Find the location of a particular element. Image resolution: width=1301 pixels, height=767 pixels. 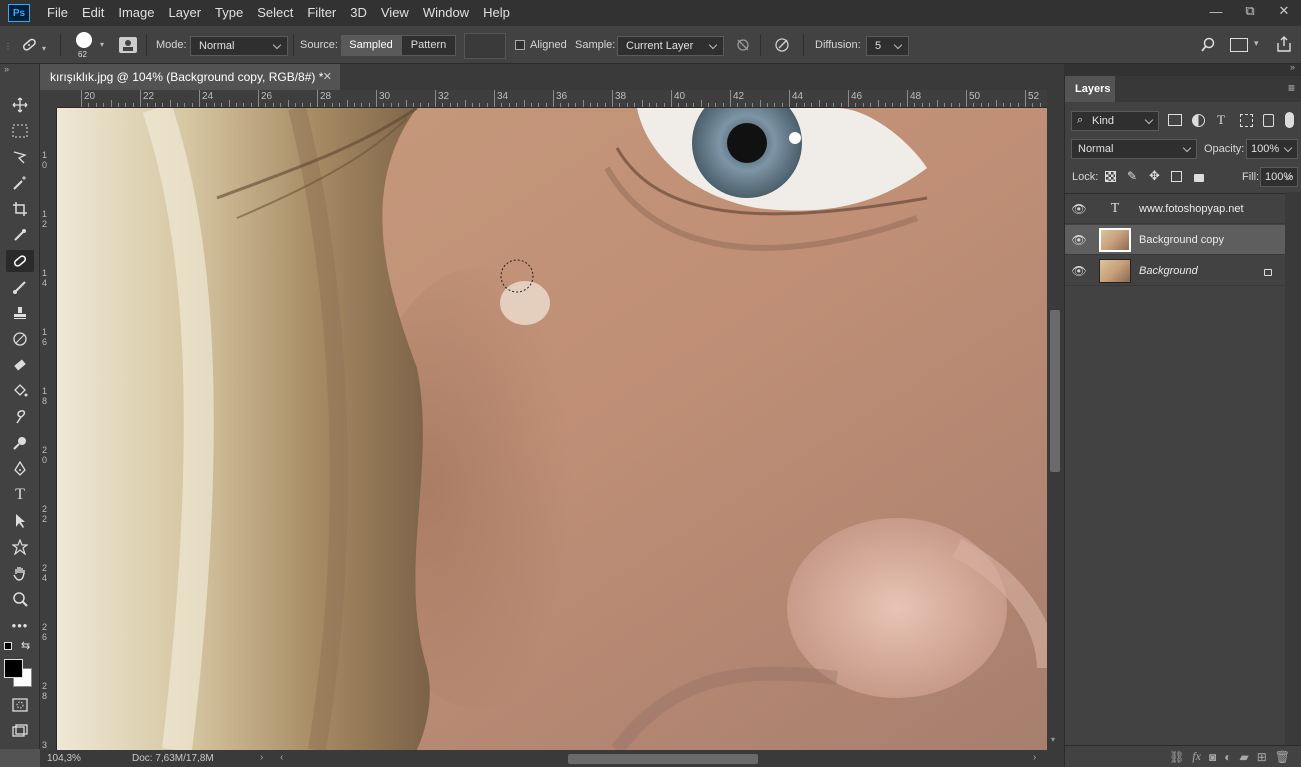

delete-layer-icon: 🗑 is located at coordinates (1282, 757).